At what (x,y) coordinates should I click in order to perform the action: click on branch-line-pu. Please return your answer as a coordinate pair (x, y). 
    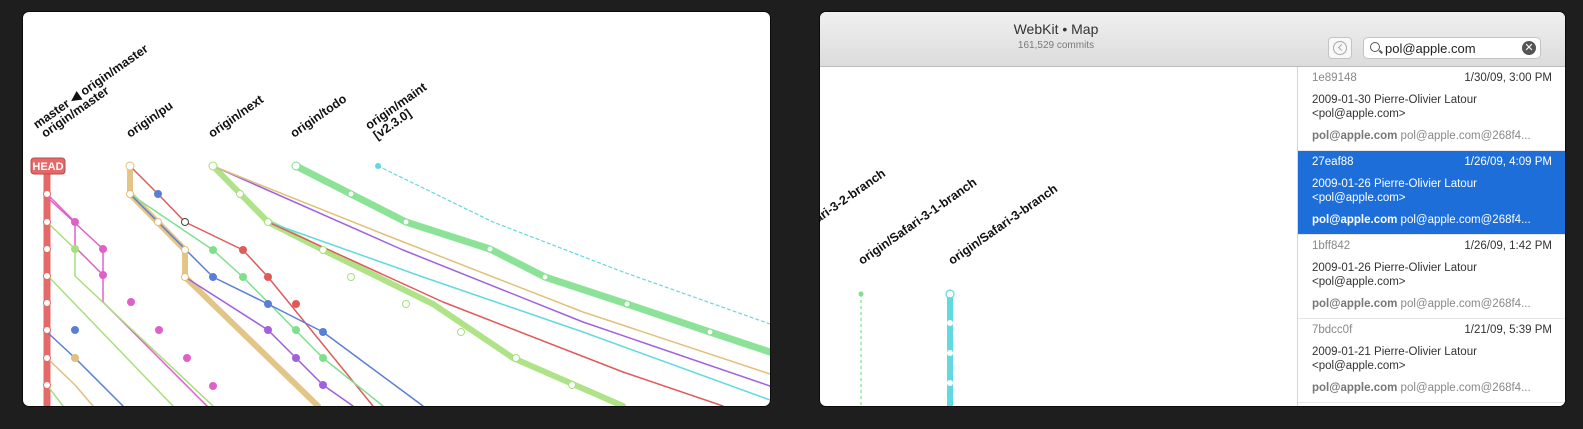
    Looking at the image, I should click on (224, 284).